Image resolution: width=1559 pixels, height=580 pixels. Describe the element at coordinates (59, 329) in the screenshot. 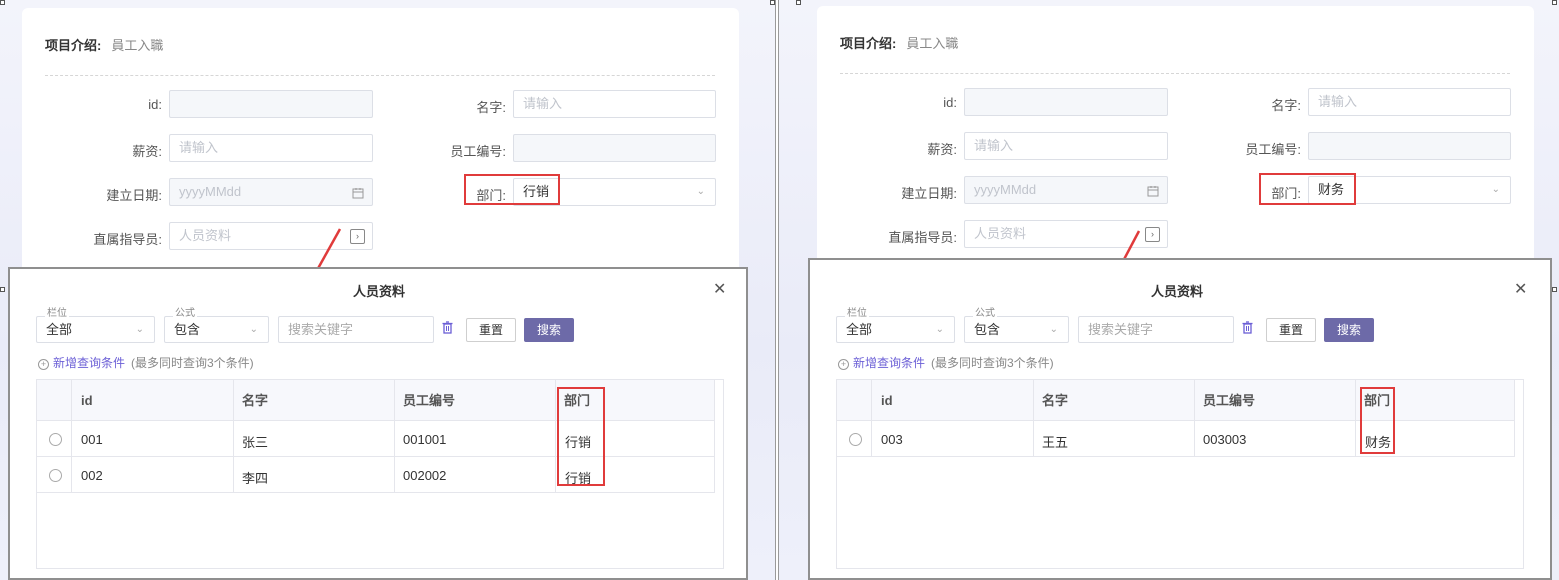

I see `field-value: 全部` at that location.